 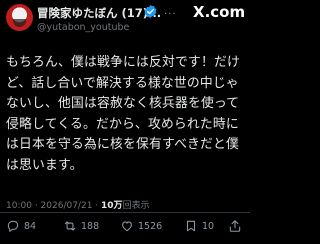 What do you see at coordinates (67, 206) in the screenshot?
I see `tweet-date: 2026/07/21` at bounding box center [67, 206].